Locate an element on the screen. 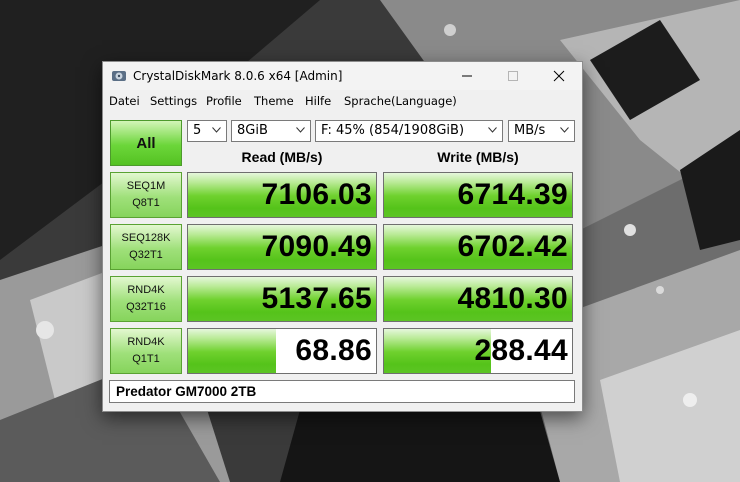 The image size is (740, 482). maximize-icon is located at coordinates (513, 76).